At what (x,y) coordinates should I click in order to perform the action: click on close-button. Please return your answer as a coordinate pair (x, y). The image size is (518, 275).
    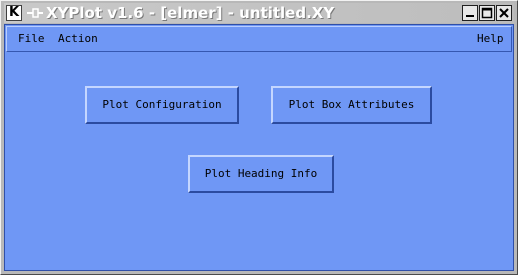
    Looking at the image, I should click on (504, 13).